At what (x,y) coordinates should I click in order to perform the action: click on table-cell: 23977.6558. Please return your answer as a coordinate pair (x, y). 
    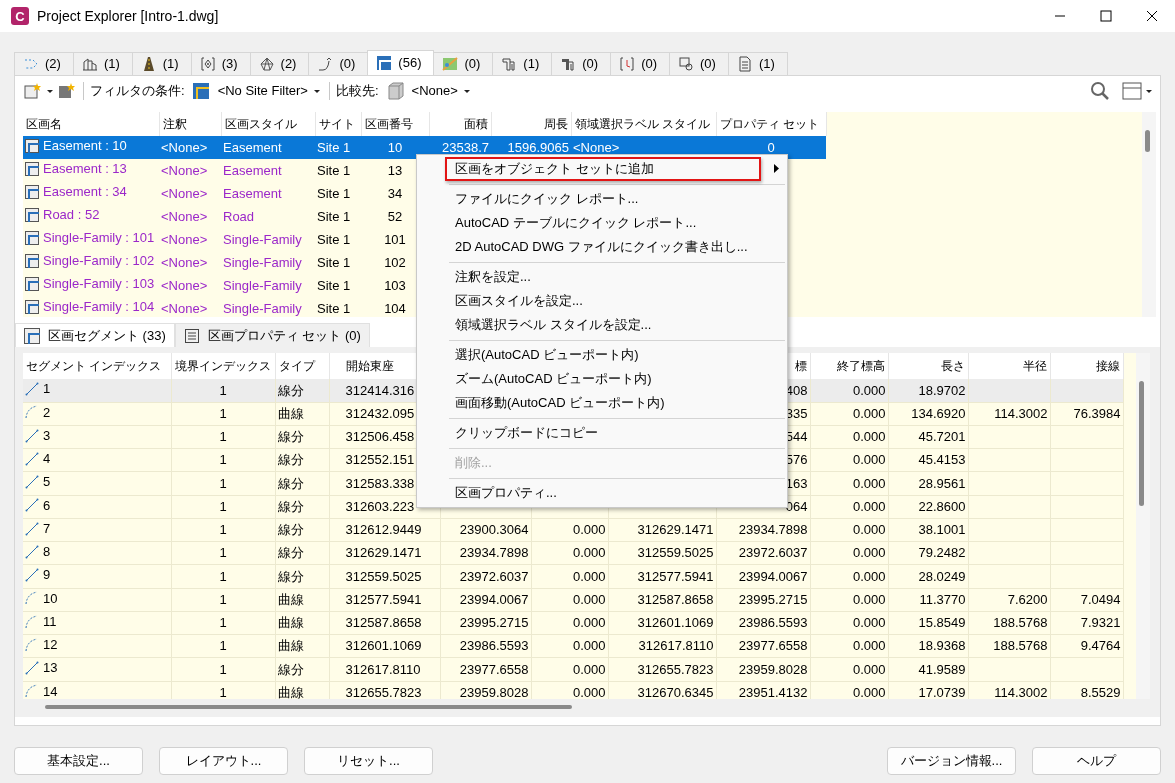
    Looking at the image, I should click on (763, 646).